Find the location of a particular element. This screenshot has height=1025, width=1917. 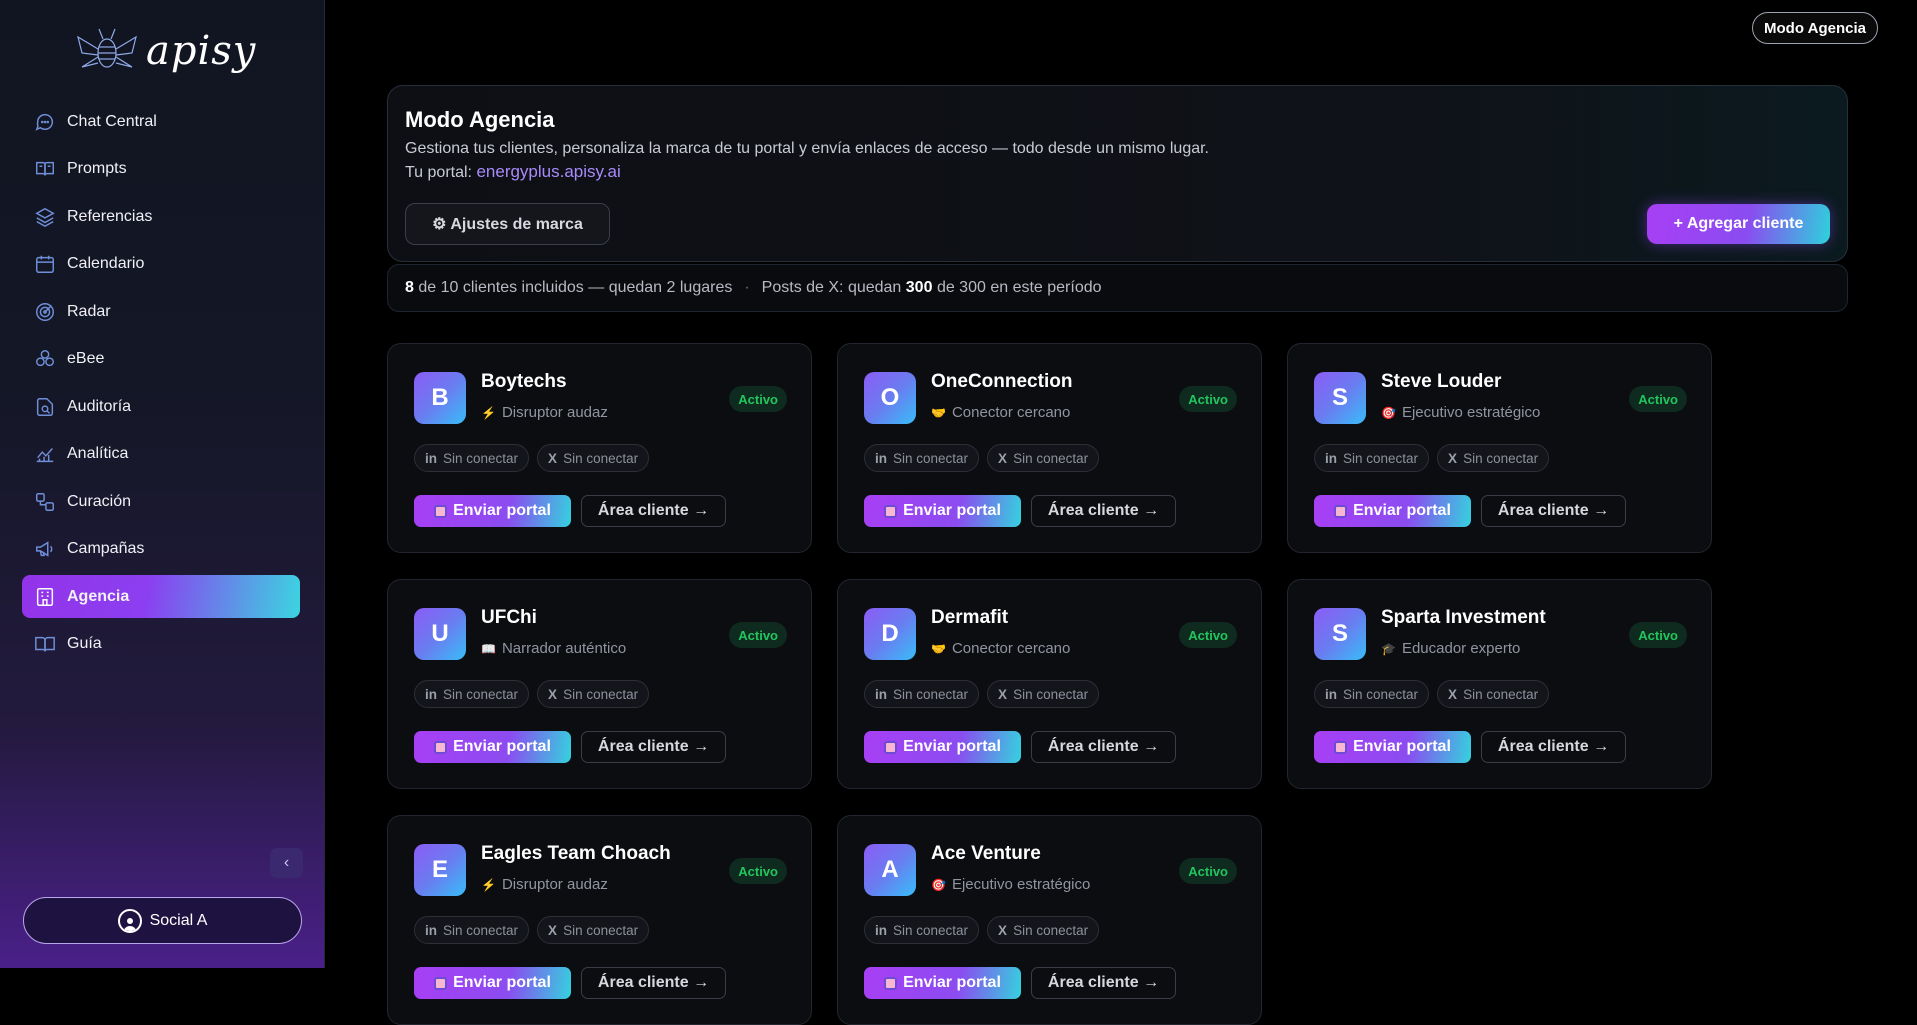

chevron-left-icon: ‹ is located at coordinates (286, 862).